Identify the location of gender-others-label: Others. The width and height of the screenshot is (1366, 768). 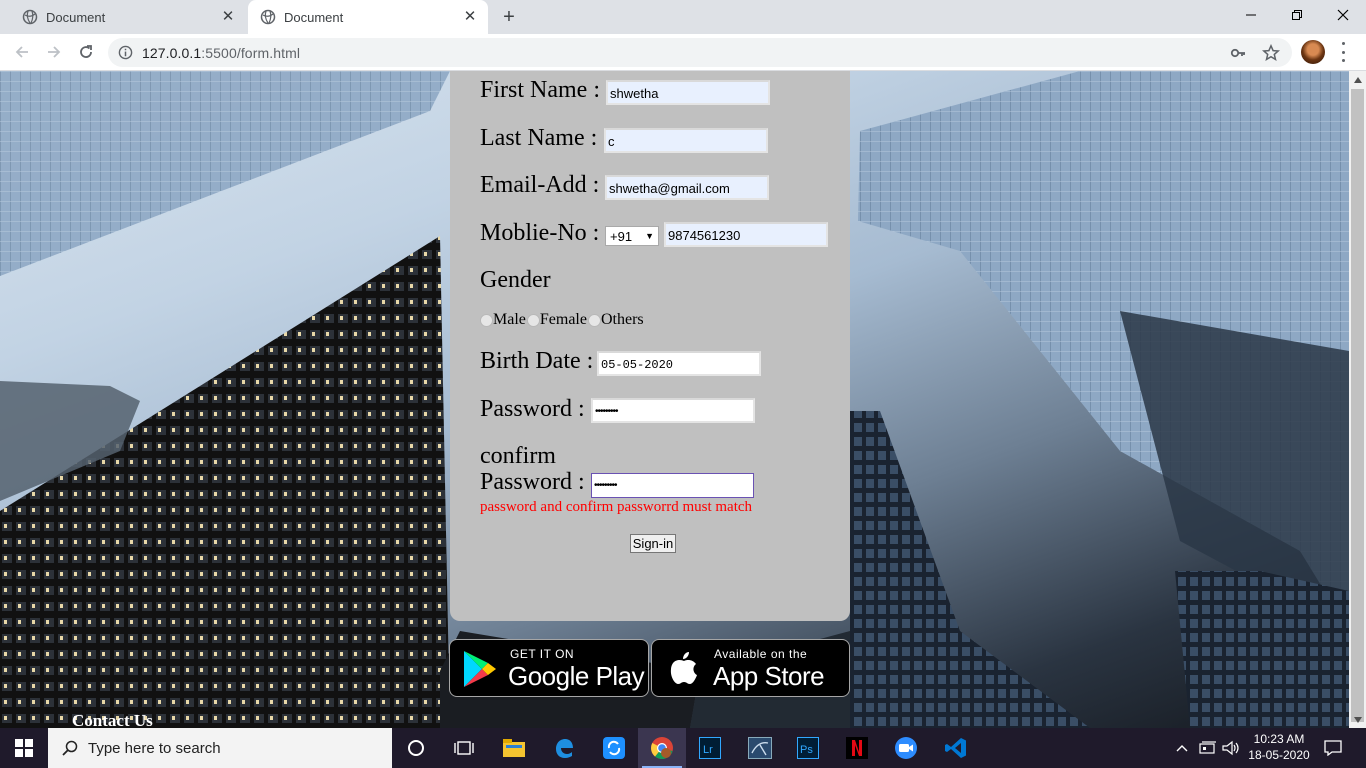
(622, 319).